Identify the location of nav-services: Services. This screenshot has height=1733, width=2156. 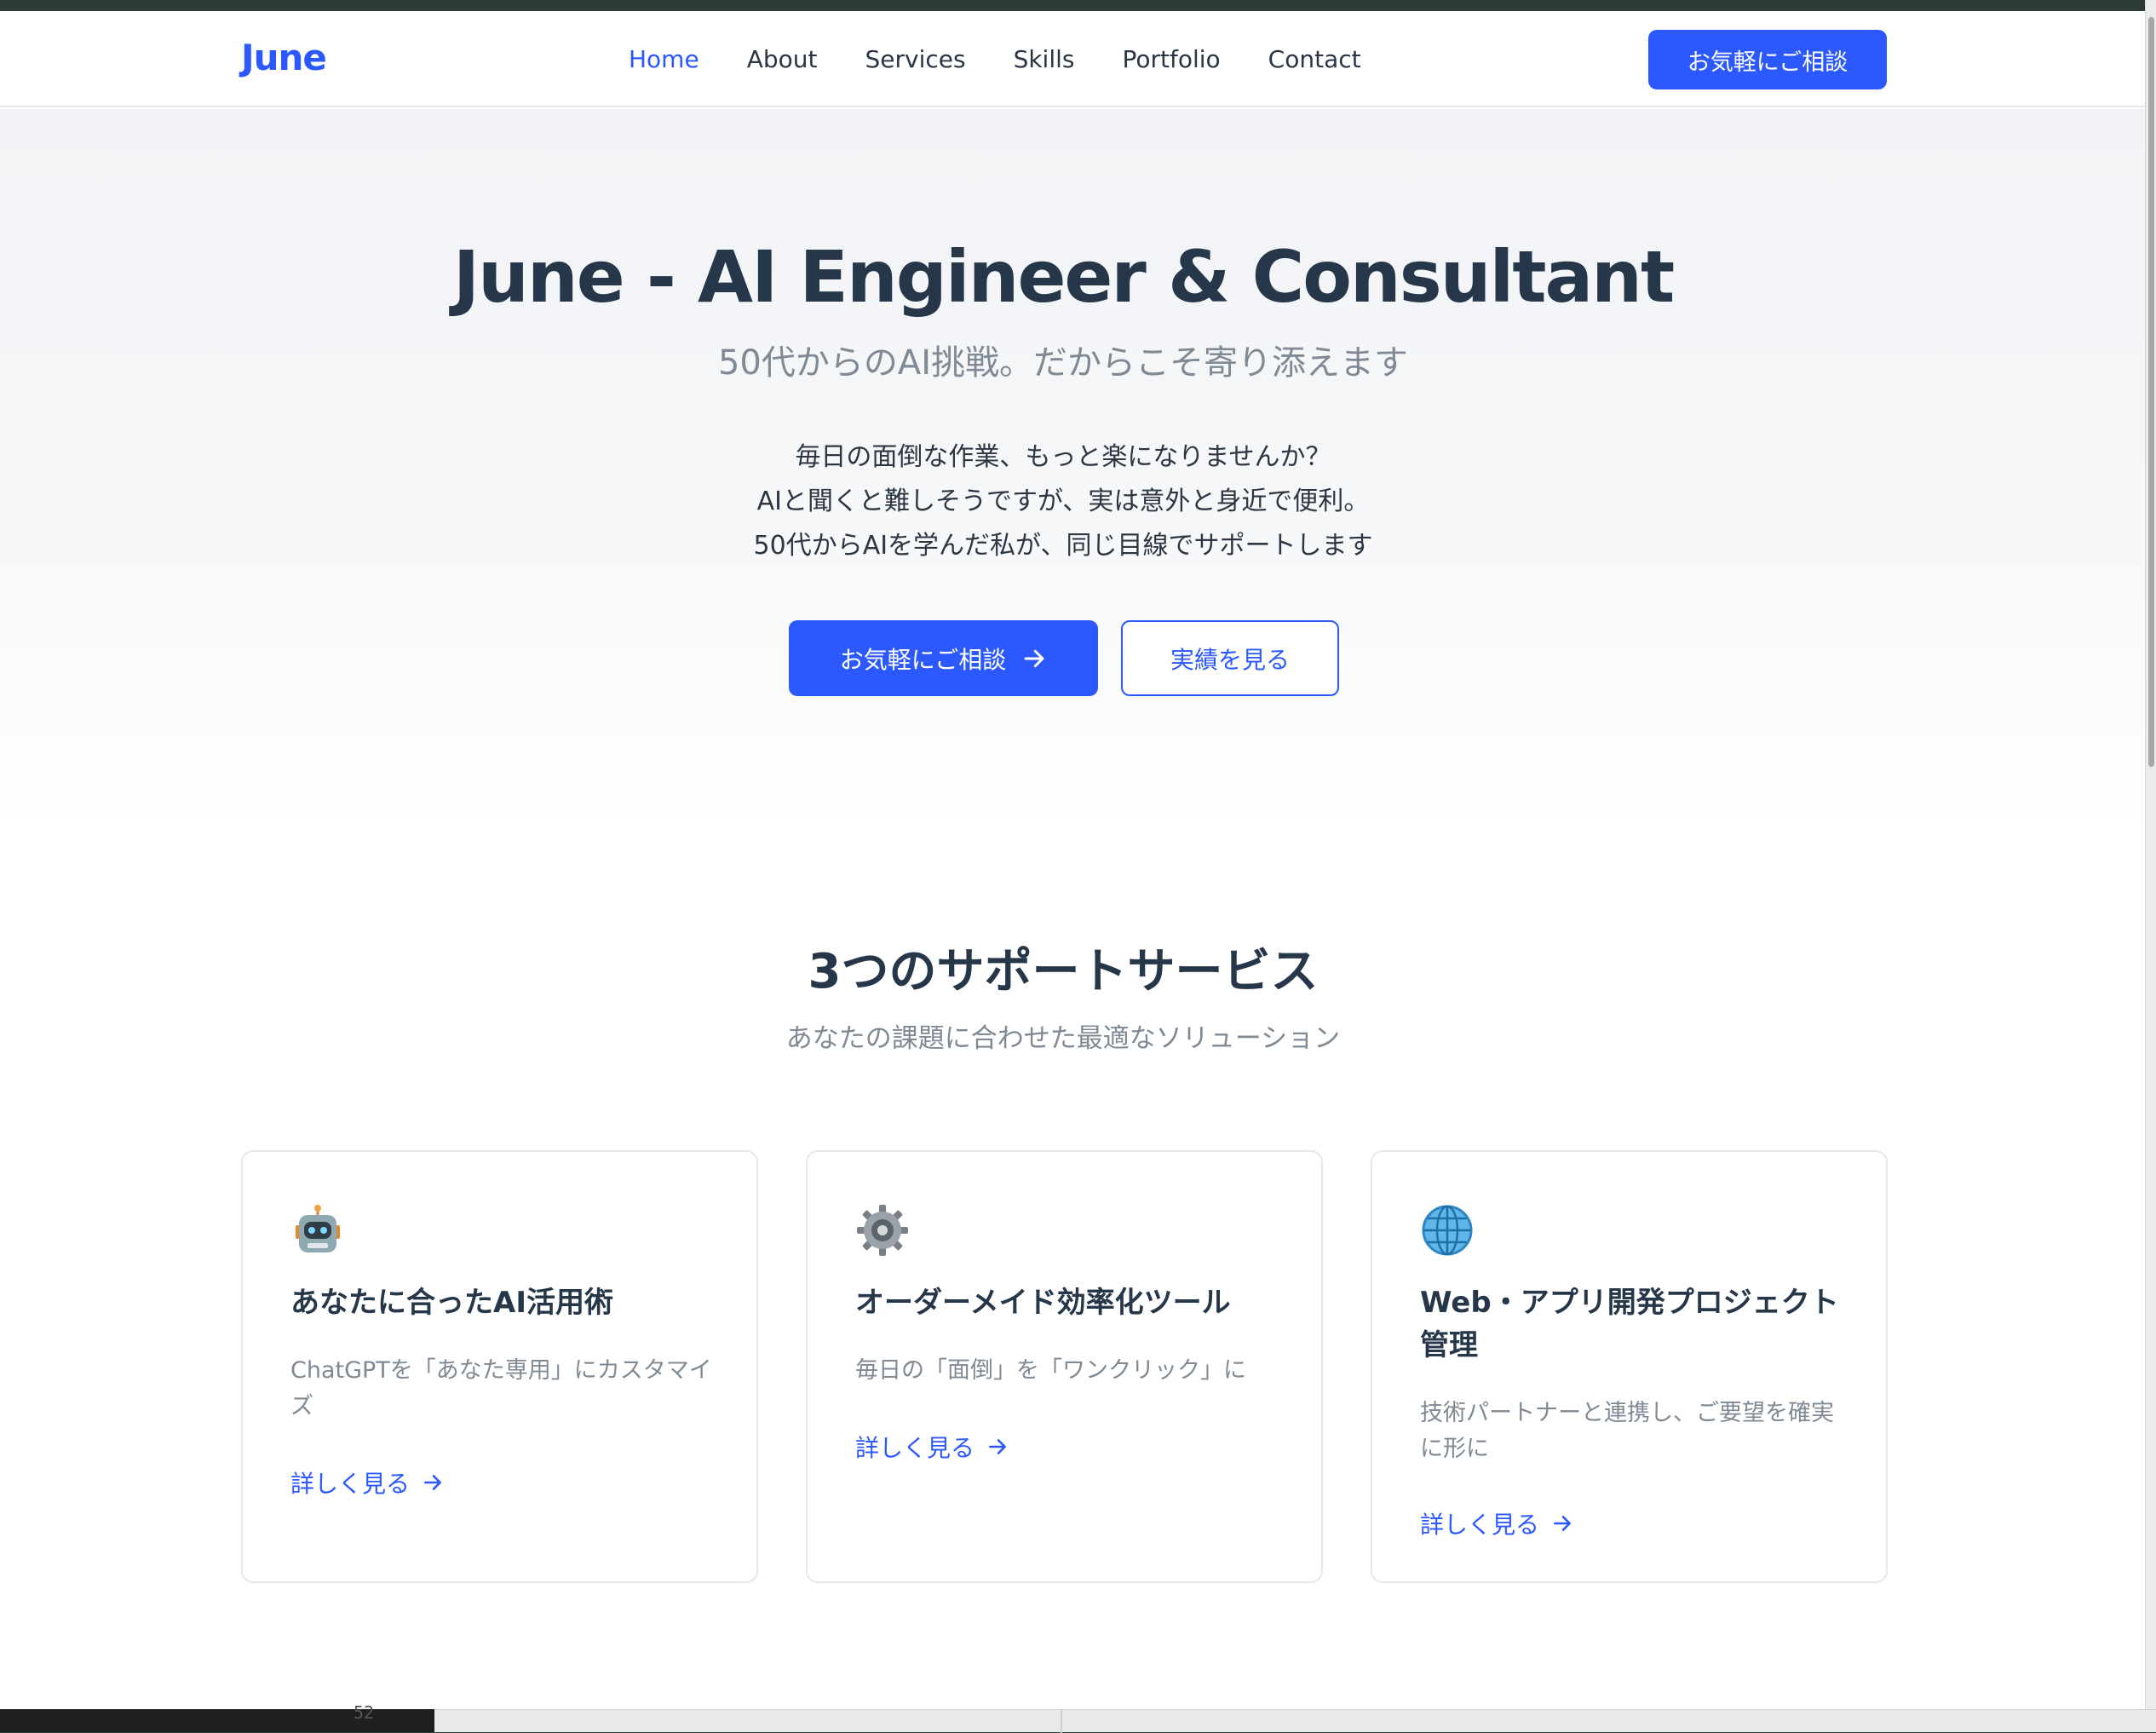
(915, 59).